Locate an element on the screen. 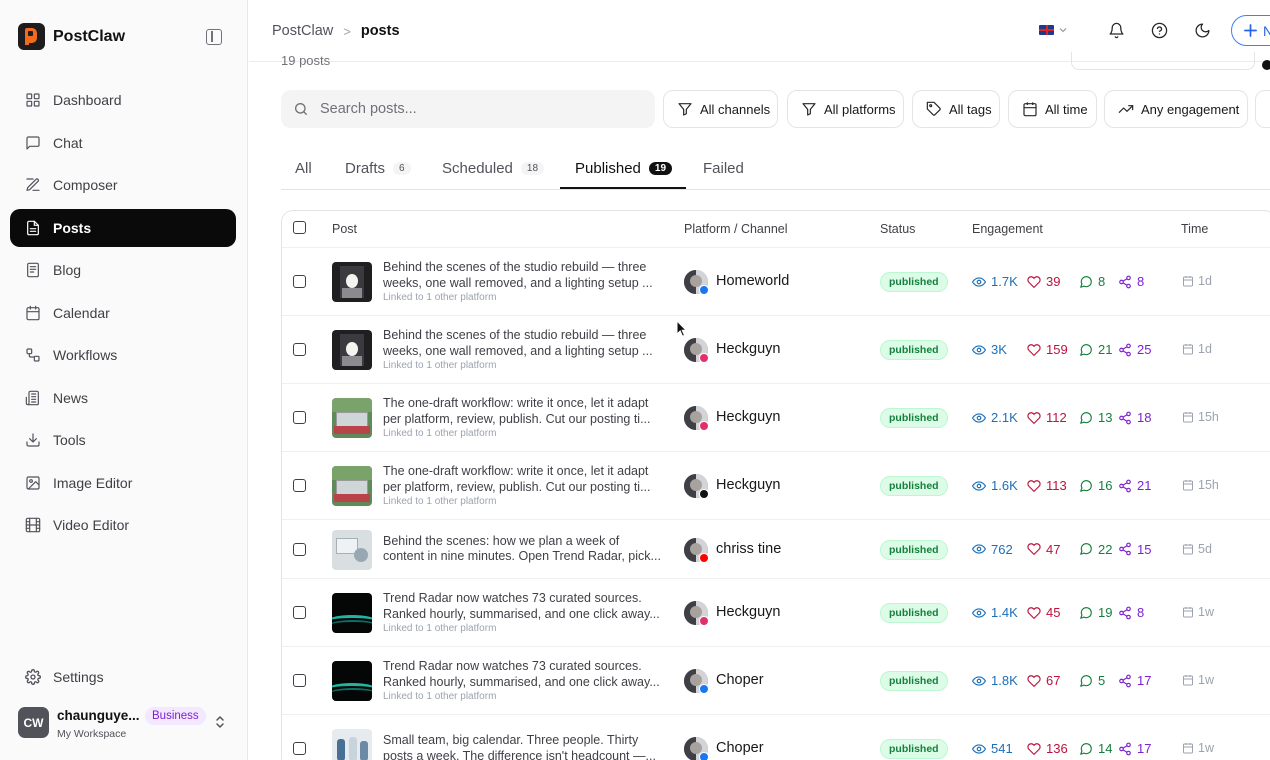 The image size is (1270, 760). threads-icon is located at coordinates (704, 494).